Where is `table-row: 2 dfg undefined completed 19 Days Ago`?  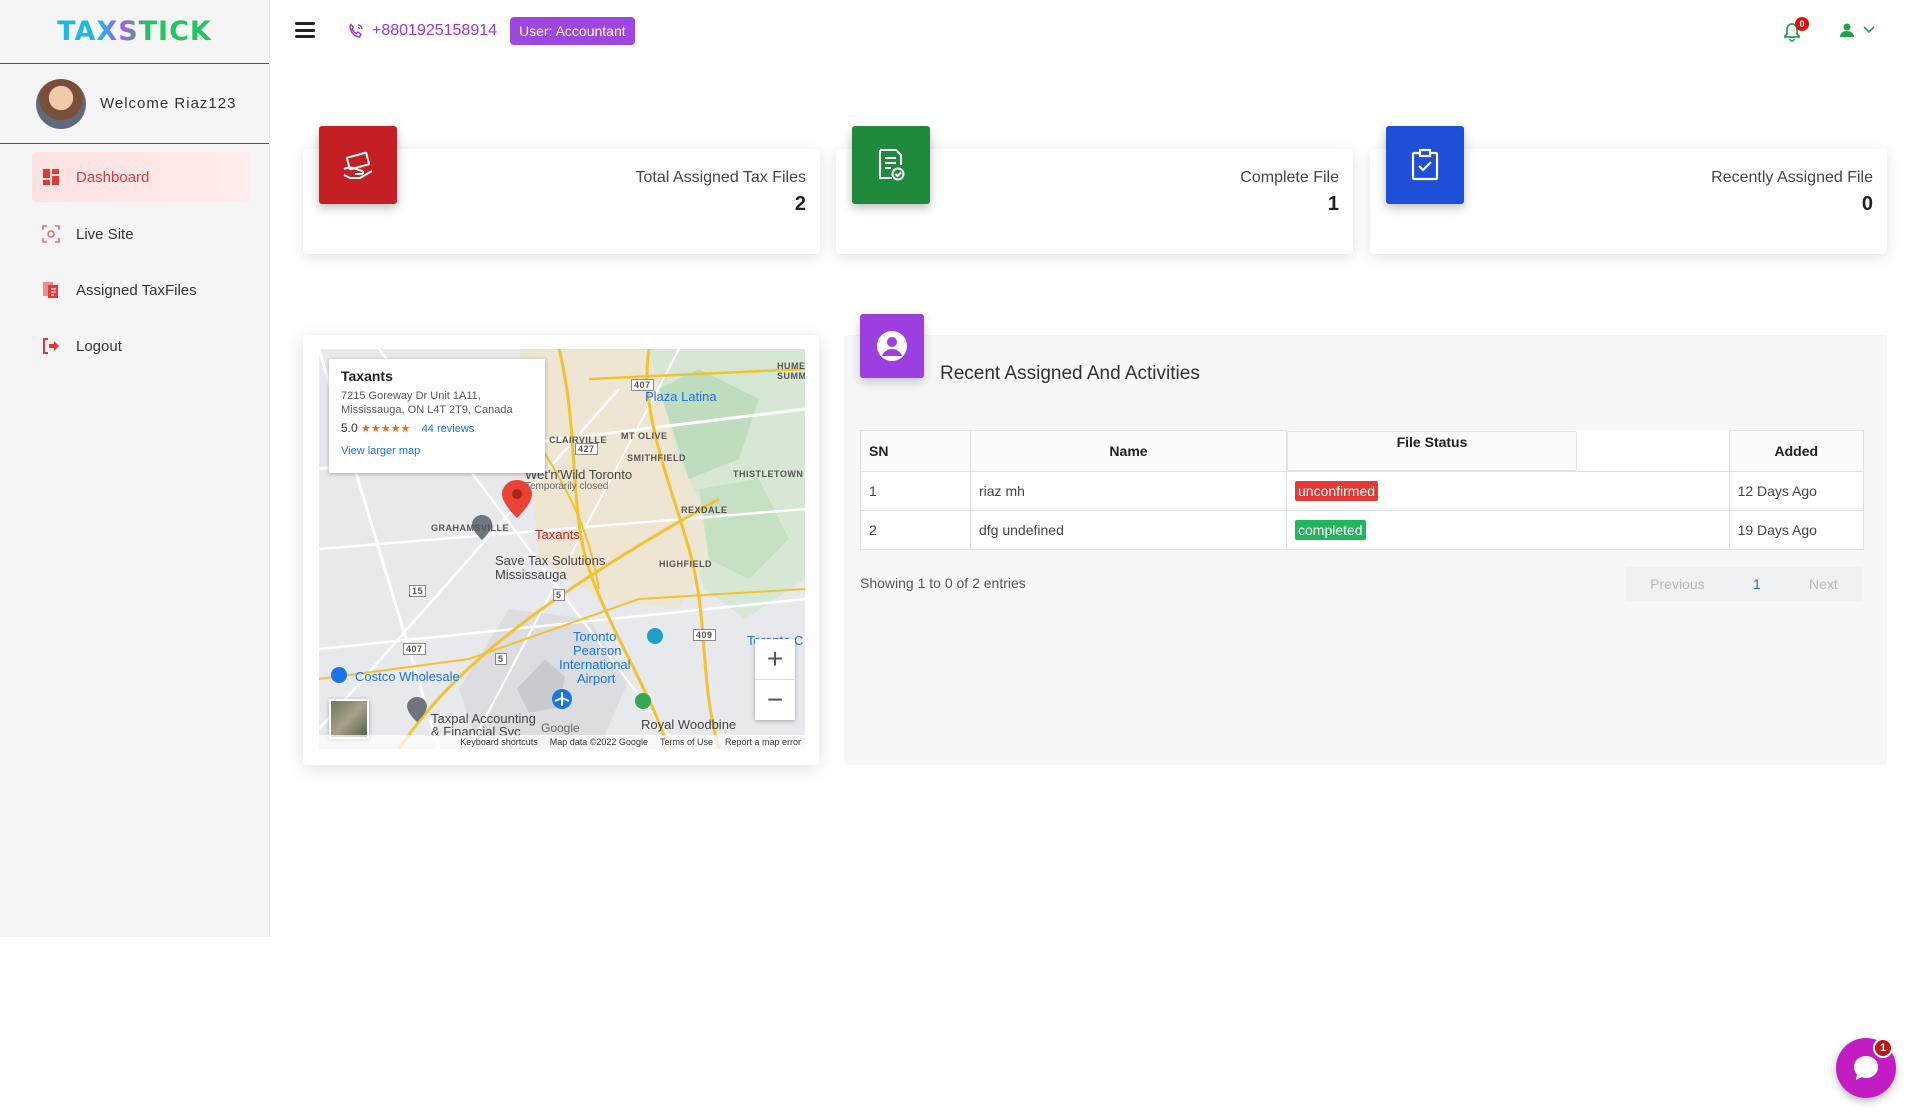 table-row: 2 dfg undefined completed 19 Days Ago is located at coordinates (1362, 529).